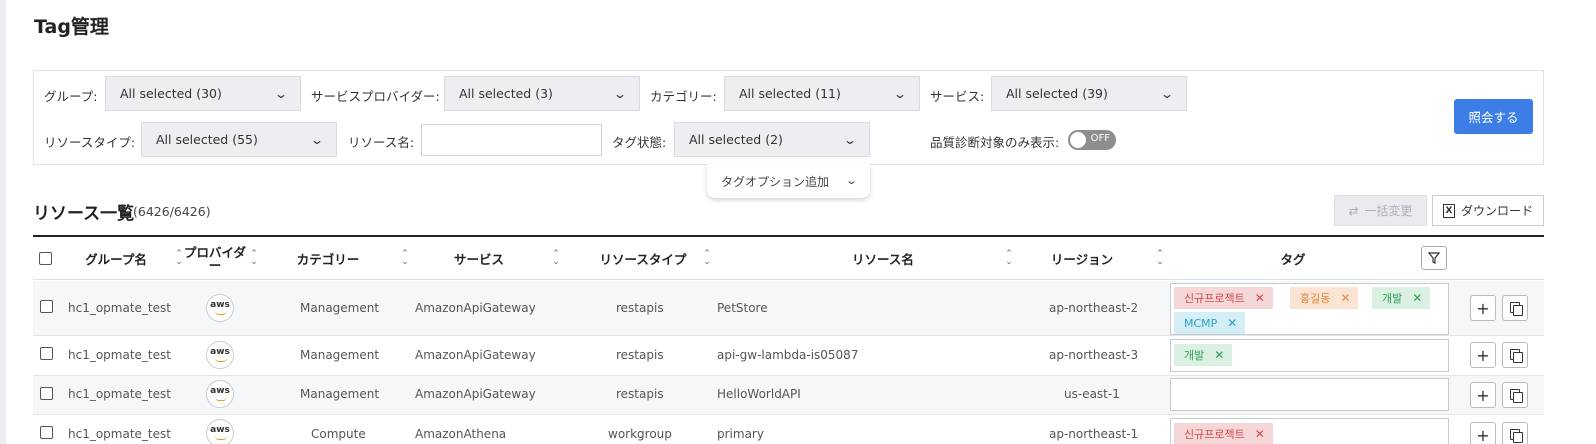 The image size is (1596, 444). Describe the element at coordinates (45, 258) in the screenshot. I see `select-all-checkbox` at that location.